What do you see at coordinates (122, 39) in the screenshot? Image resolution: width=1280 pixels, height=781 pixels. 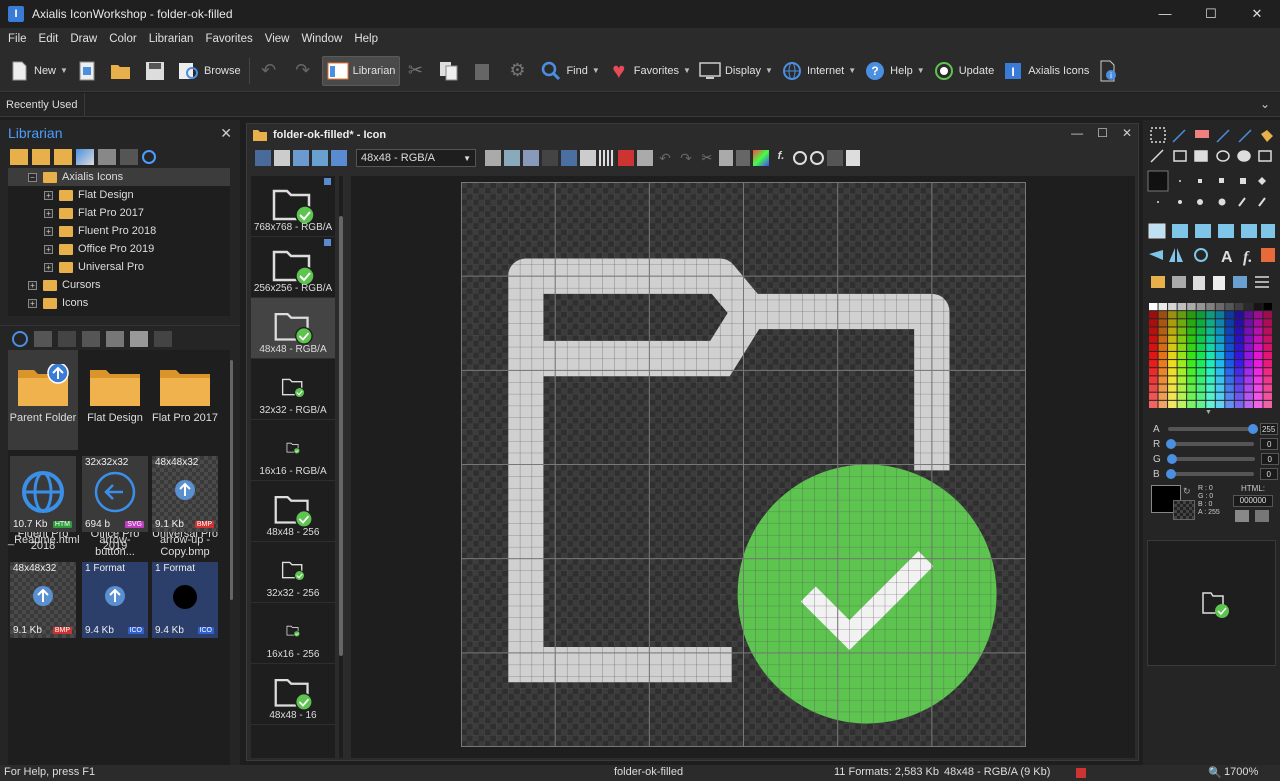 I see `menu-color: Color` at bounding box center [122, 39].